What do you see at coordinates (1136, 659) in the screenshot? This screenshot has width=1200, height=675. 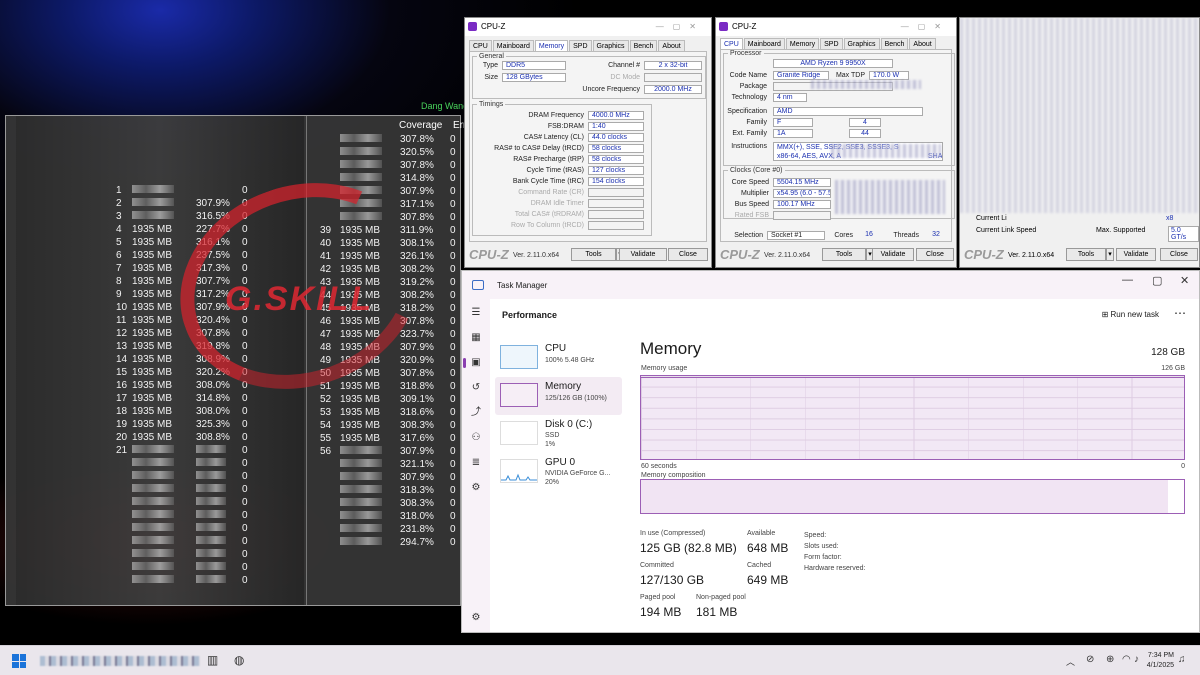 I see `volume-icon: ♪` at bounding box center [1136, 659].